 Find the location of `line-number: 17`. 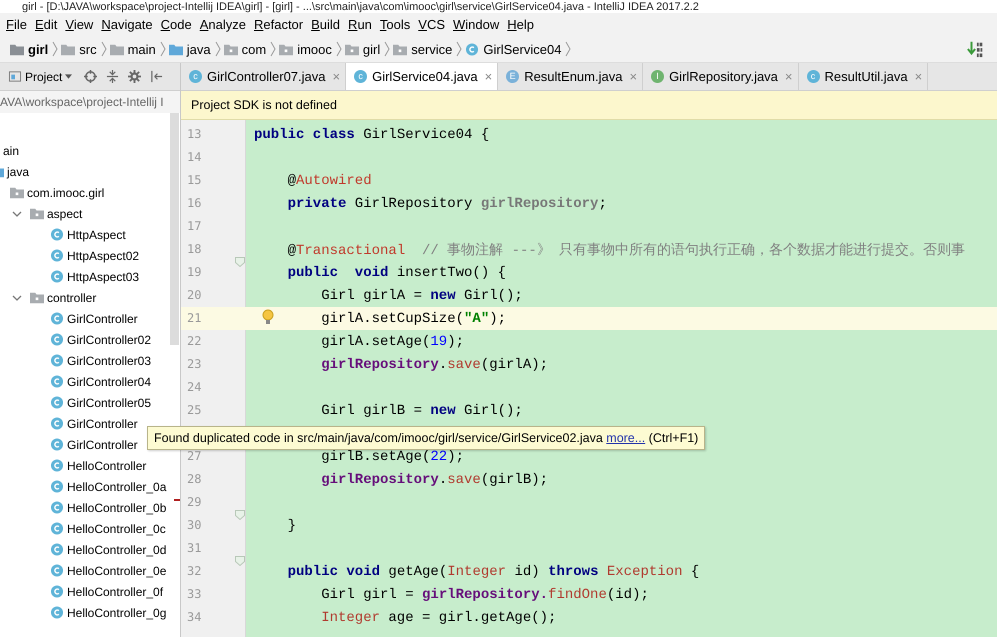

line-number: 17 is located at coordinates (194, 226).